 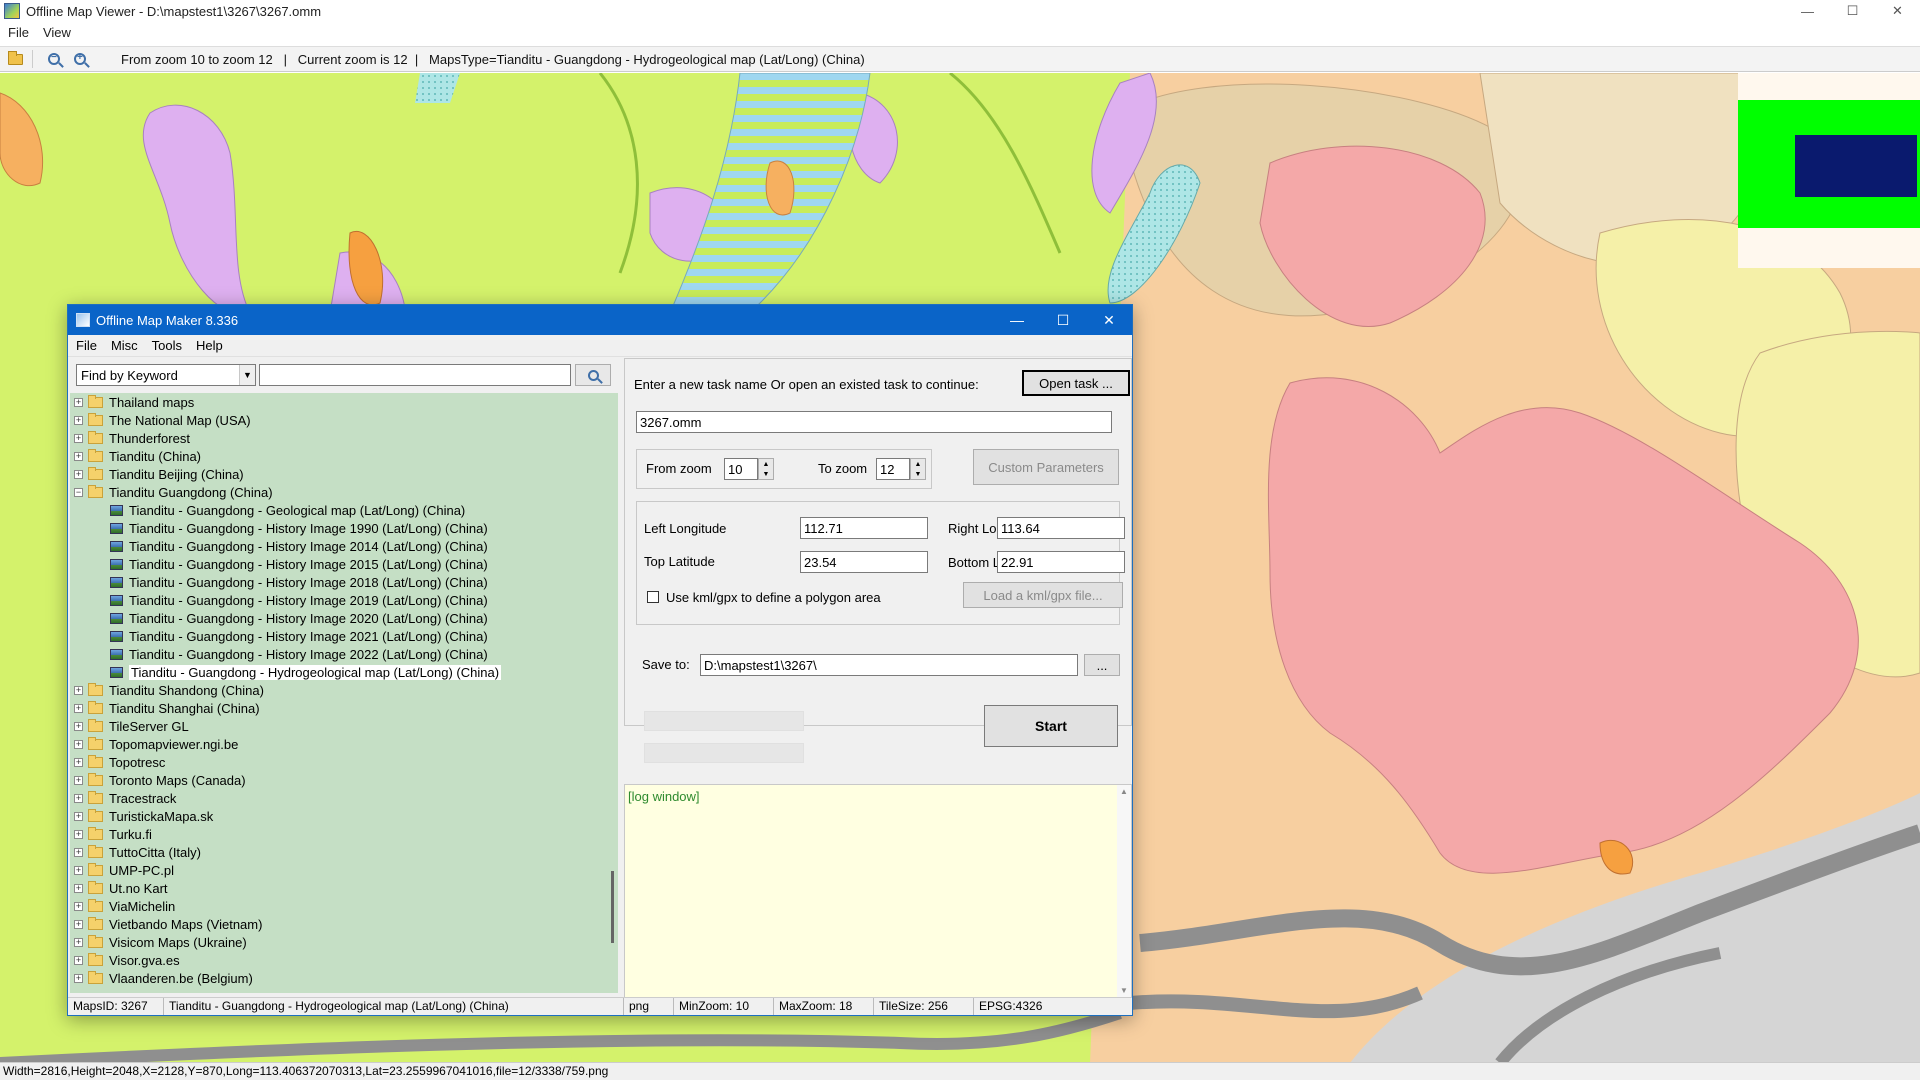 What do you see at coordinates (339, 690) in the screenshot?
I see `tree-folder-row: + Tianditu Shandong (China)` at bounding box center [339, 690].